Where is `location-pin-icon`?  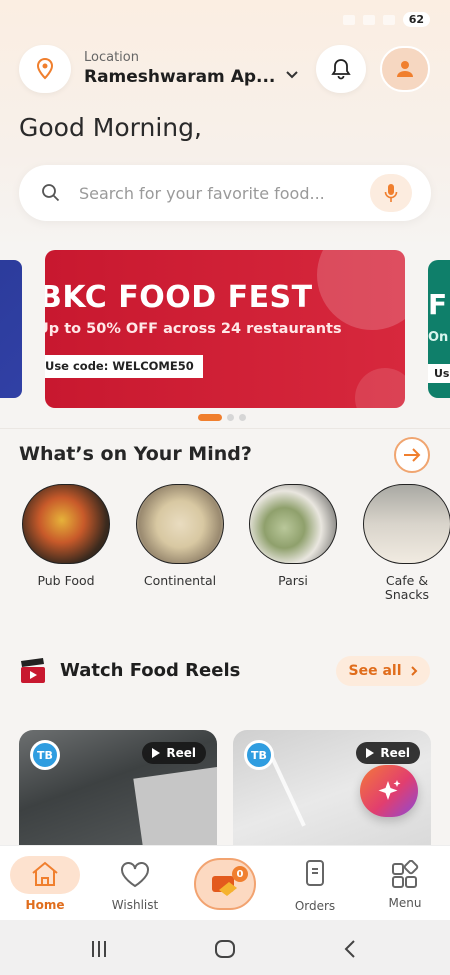
location-pin-icon is located at coordinates (45, 69).